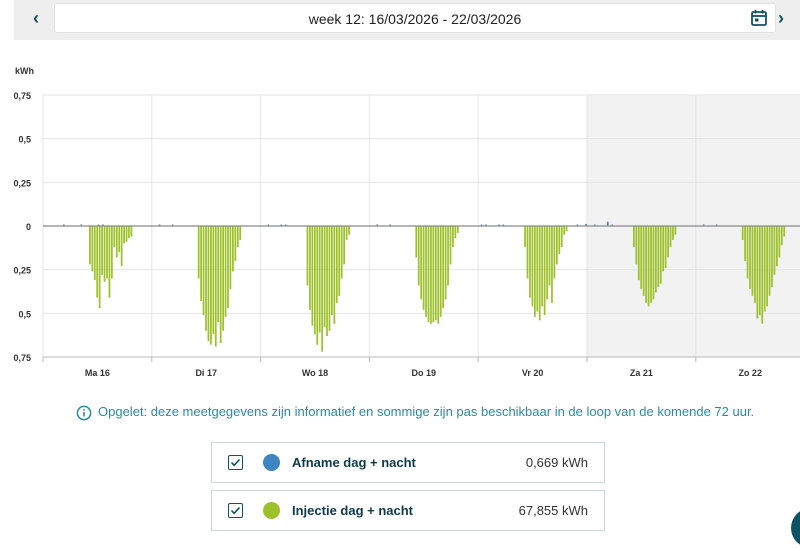 This screenshot has width=800, height=548. I want to click on checkbox-injectie, so click(235, 510).